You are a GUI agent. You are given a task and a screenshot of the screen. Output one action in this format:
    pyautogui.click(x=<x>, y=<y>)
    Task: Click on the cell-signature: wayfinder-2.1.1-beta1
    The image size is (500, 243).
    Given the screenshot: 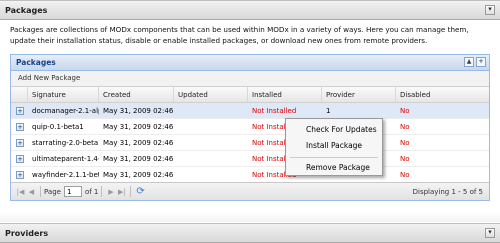 What is the action you would take?
    pyautogui.click(x=65, y=175)
    